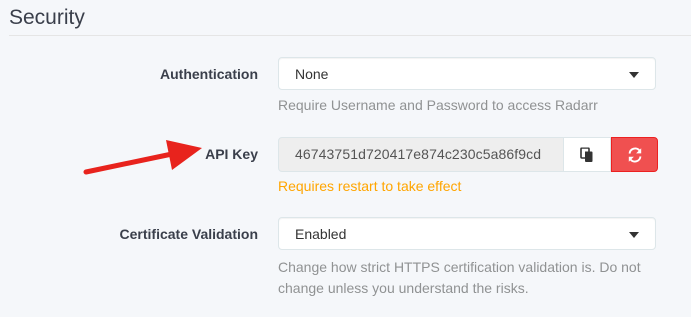 The height and width of the screenshot is (317, 691). I want to click on annotation-arrow, so click(142, 157).